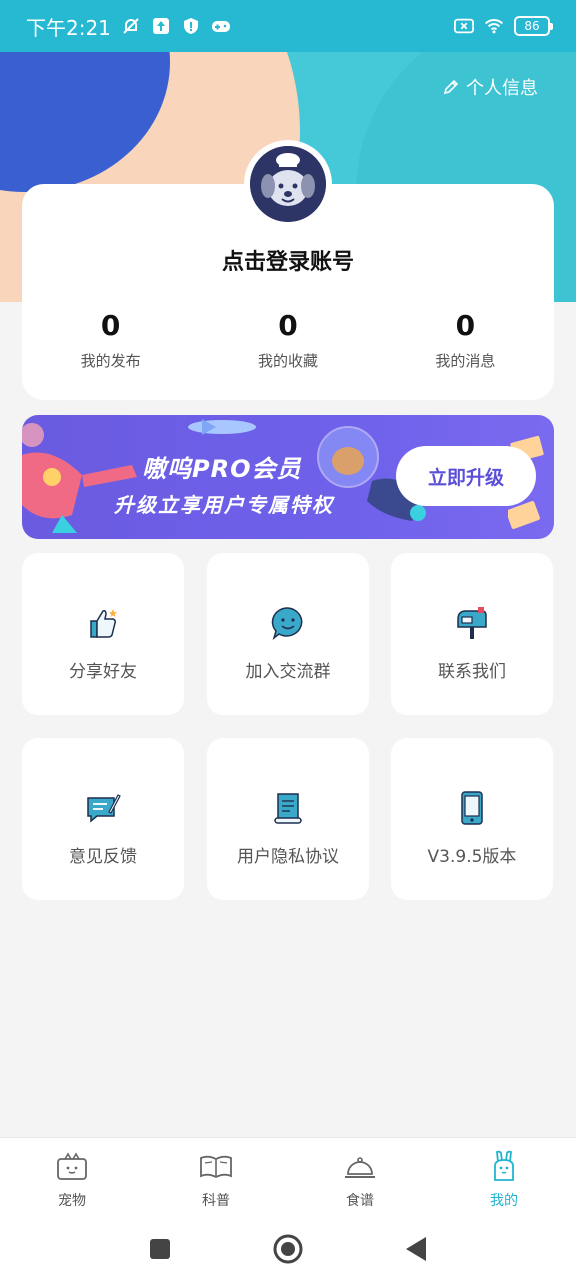  Describe the element at coordinates (360, 1167) in the screenshot. I see `cloche-icon` at that location.